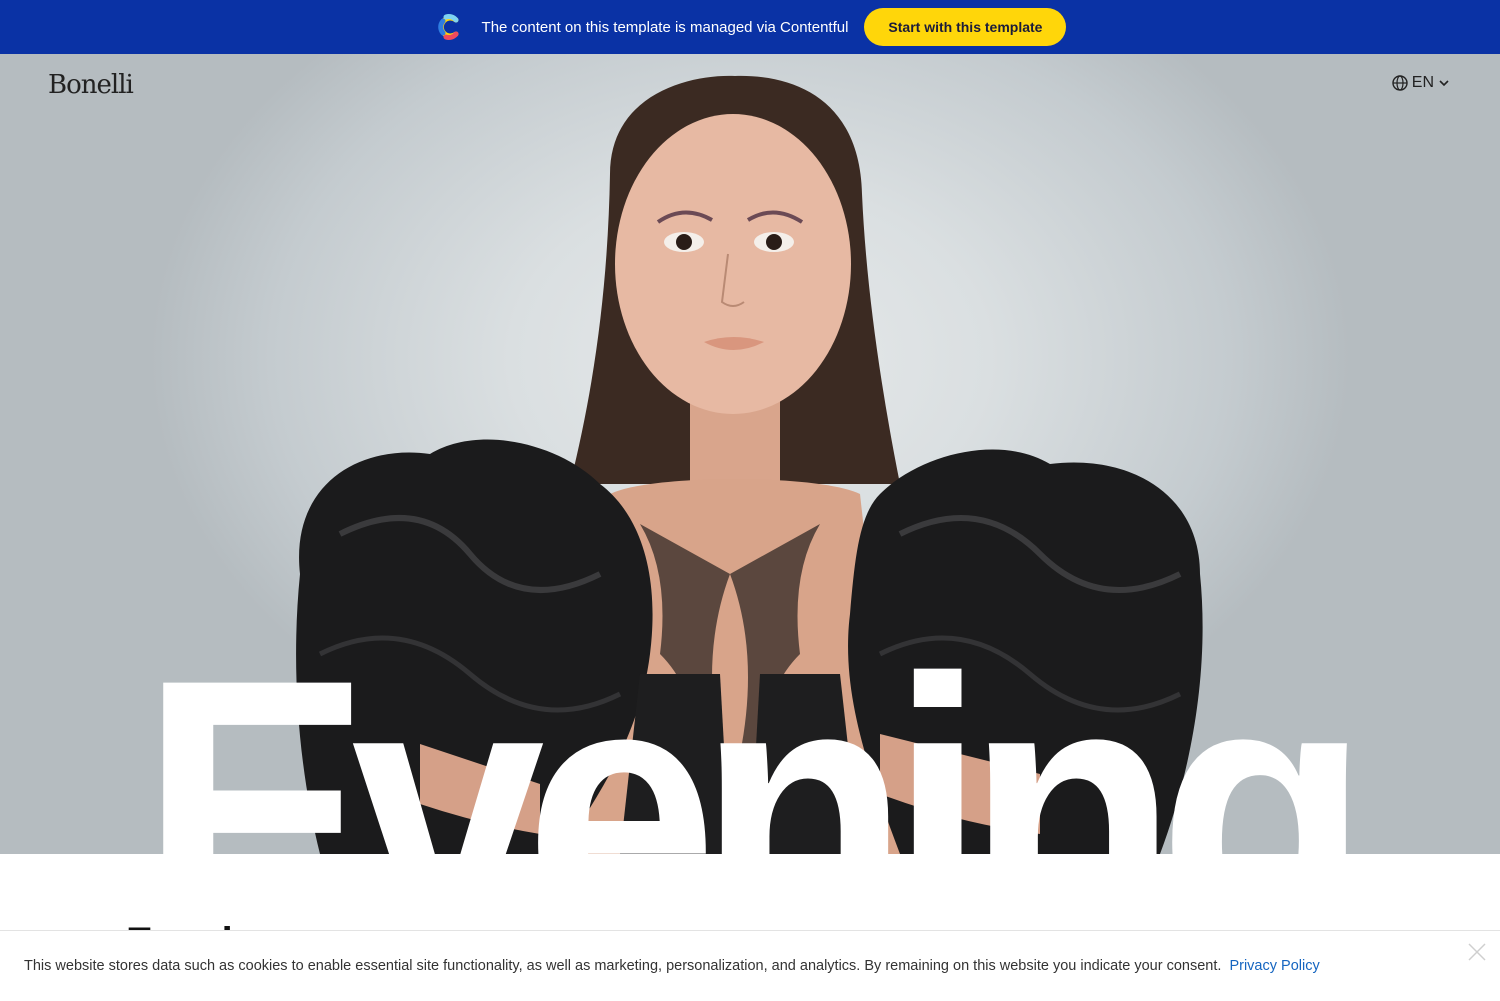  I want to click on contentful-logo-icon, so click(448, 27).